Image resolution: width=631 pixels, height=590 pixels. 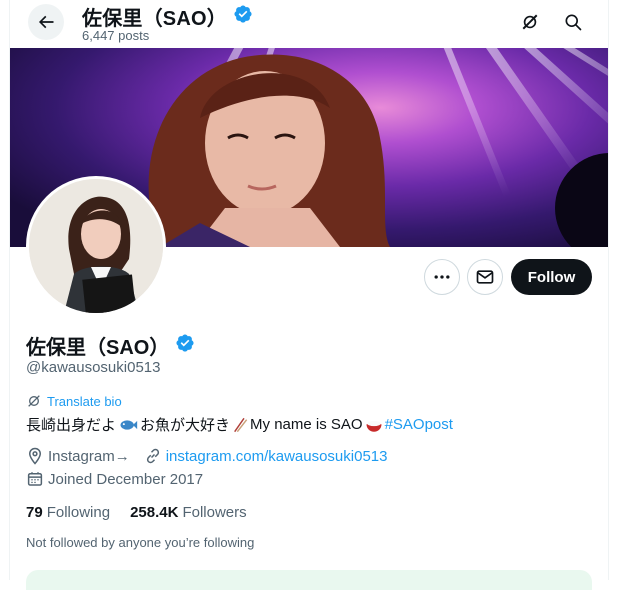 What do you see at coordinates (154, 512) in the screenshot?
I see `followers-count: 258.4K` at bounding box center [154, 512].